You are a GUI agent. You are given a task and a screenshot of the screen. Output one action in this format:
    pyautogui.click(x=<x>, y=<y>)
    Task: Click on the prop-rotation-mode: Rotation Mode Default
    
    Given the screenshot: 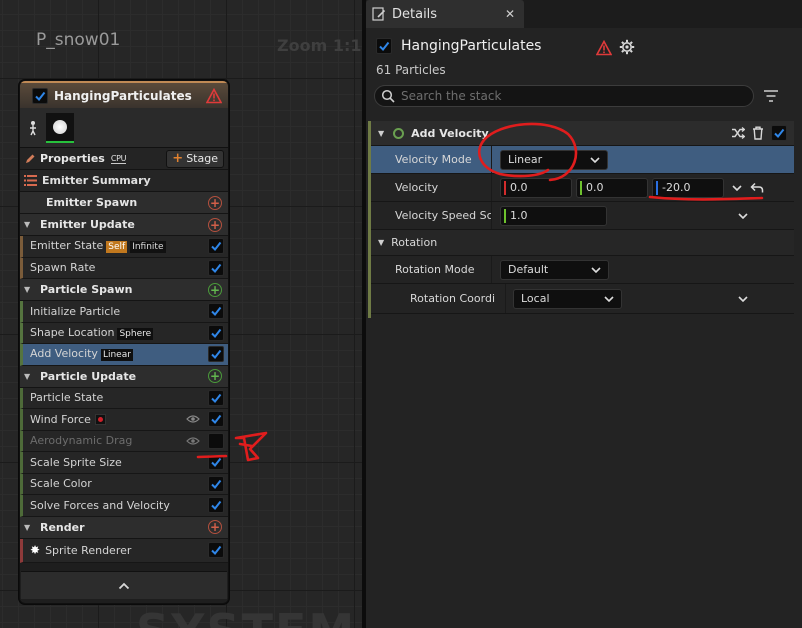 What is the action you would take?
    pyautogui.click(x=582, y=270)
    